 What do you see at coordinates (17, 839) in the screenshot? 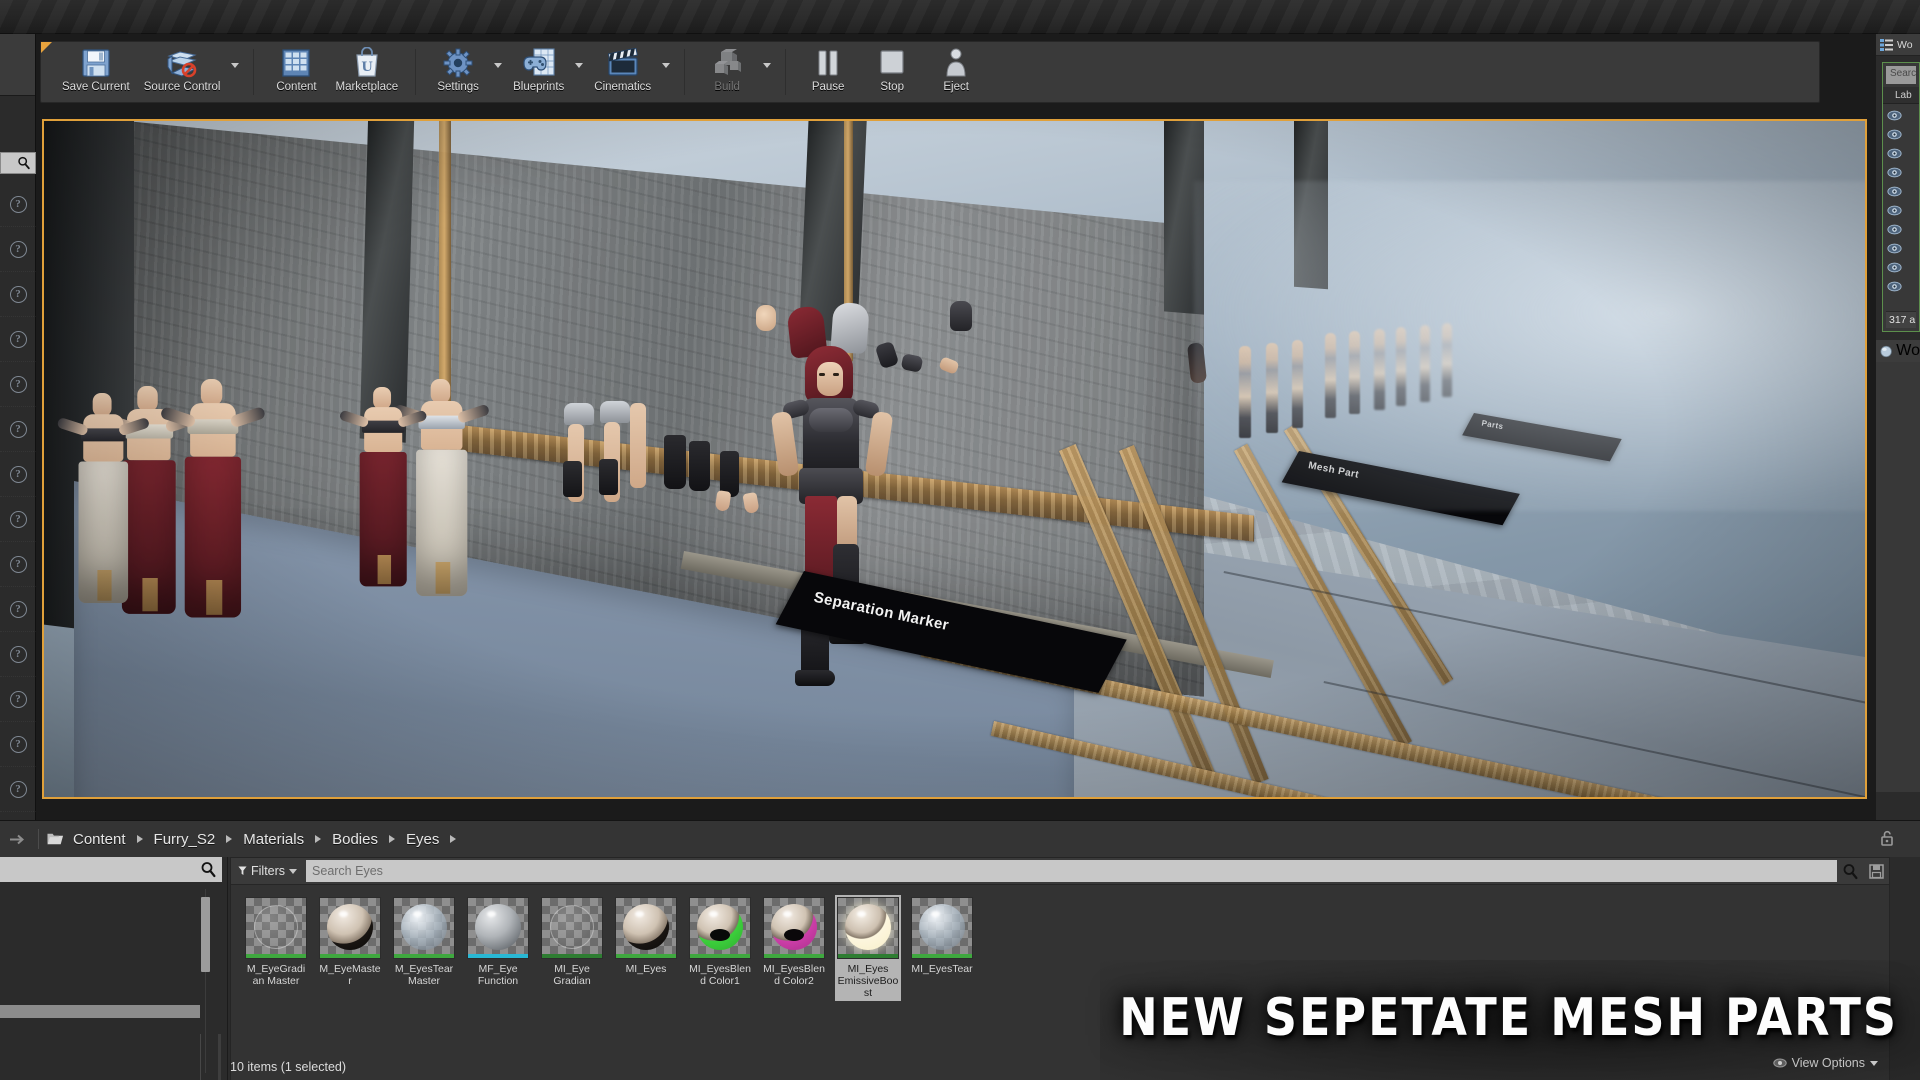
I see `forward-nav-button` at bounding box center [17, 839].